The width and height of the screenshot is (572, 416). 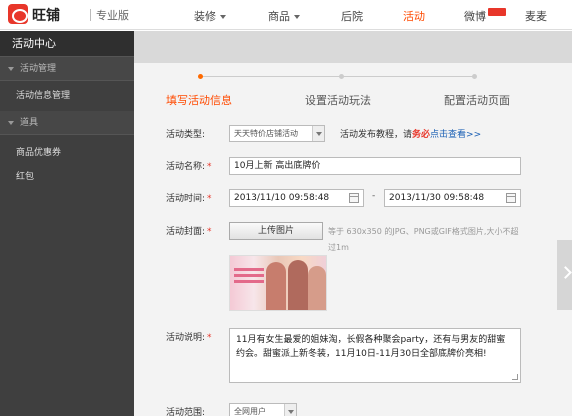 I want to click on activity-type-select: 天天特价店铺活动, so click(x=277, y=133).